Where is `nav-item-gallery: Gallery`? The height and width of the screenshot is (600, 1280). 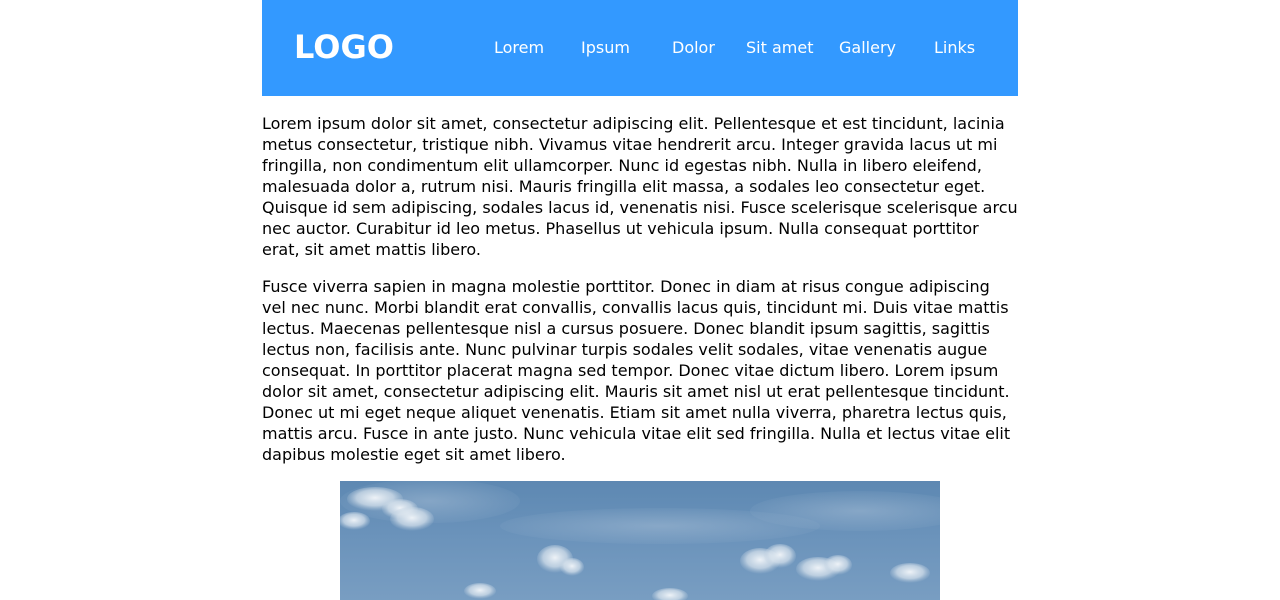 nav-item-gallery: Gallery is located at coordinates (867, 48).